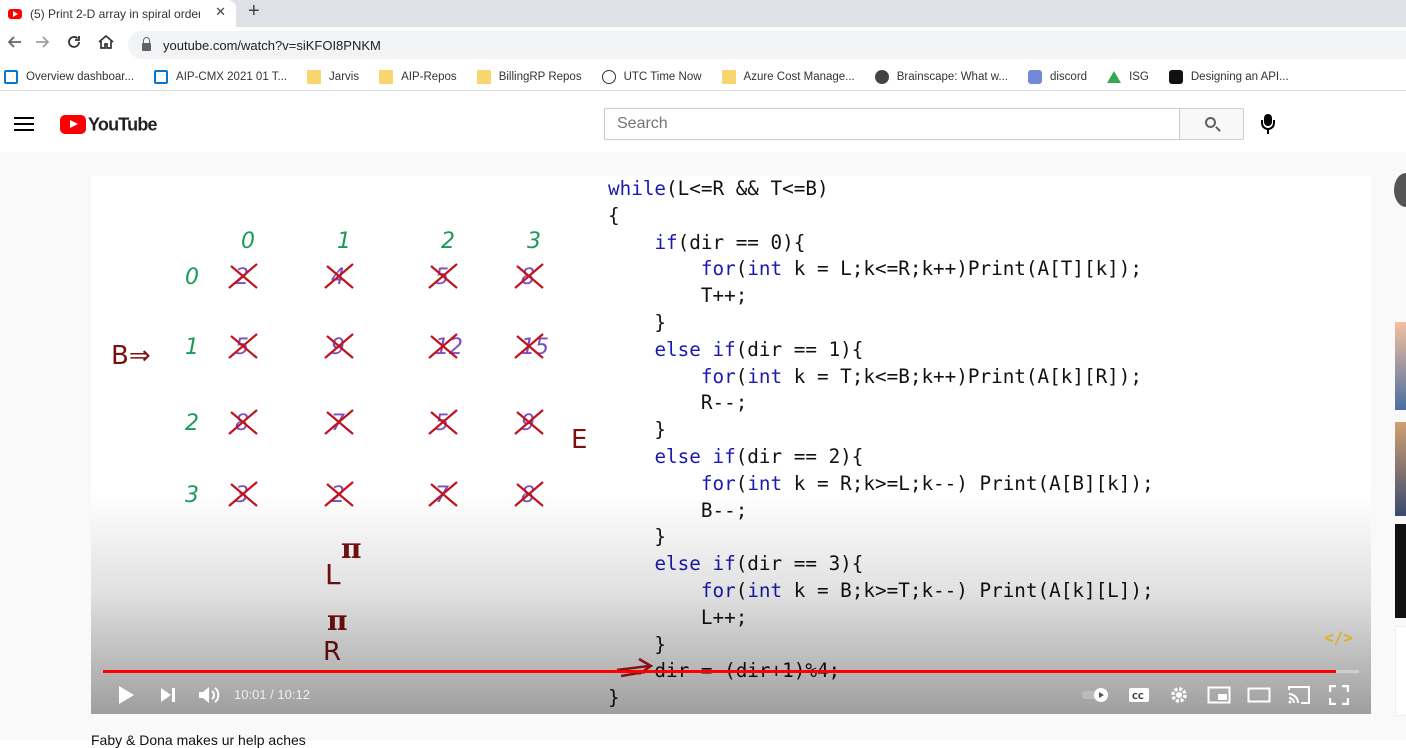 This screenshot has height=748, width=1406. What do you see at coordinates (678, 296) in the screenshot?
I see `code-line: T++;` at bounding box center [678, 296].